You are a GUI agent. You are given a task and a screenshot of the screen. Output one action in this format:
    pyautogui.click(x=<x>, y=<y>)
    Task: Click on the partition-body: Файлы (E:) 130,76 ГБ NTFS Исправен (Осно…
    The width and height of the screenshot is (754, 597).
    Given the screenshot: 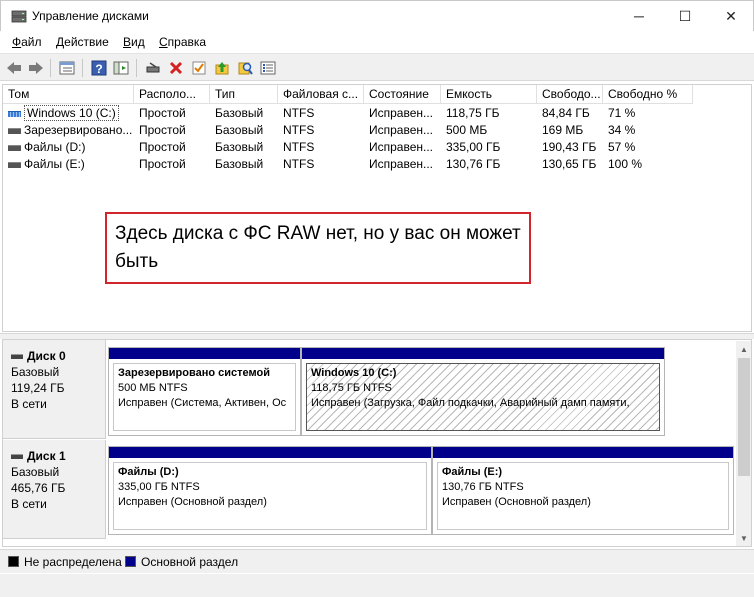 What is the action you would take?
    pyautogui.click(x=583, y=496)
    